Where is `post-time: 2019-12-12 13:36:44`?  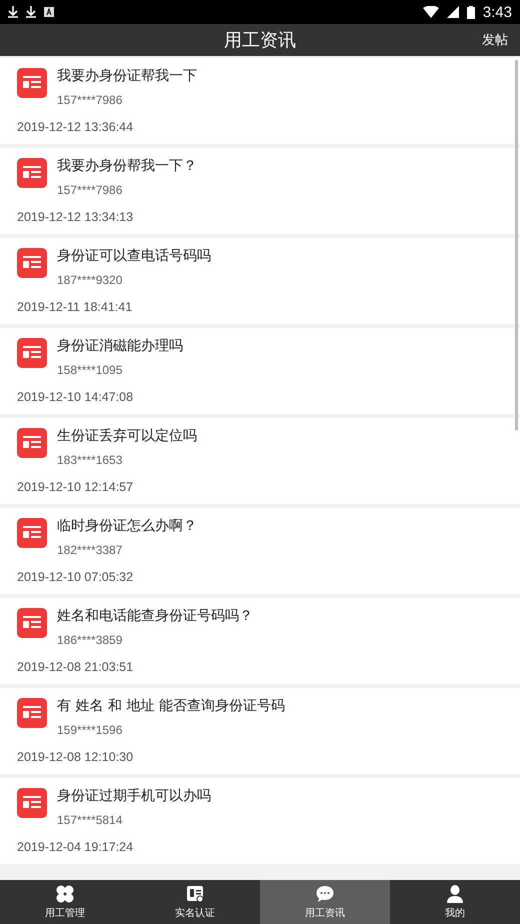
post-time: 2019-12-12 13:36:44 is located at coordinates (75, 128).